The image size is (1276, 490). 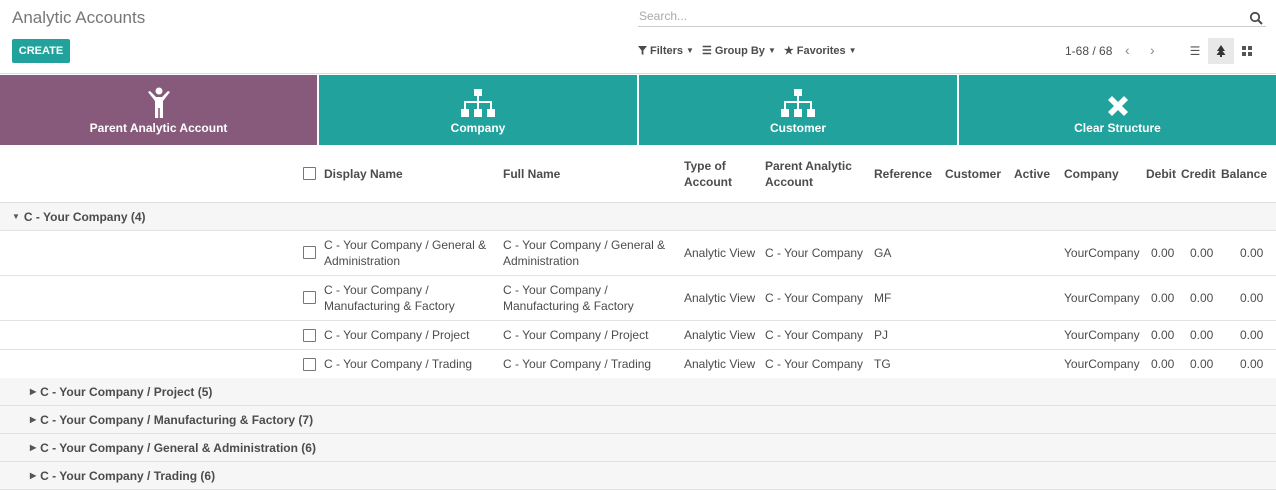 I want to click on filters-dropdown: Filters ▼, so click(x=666, y=50).